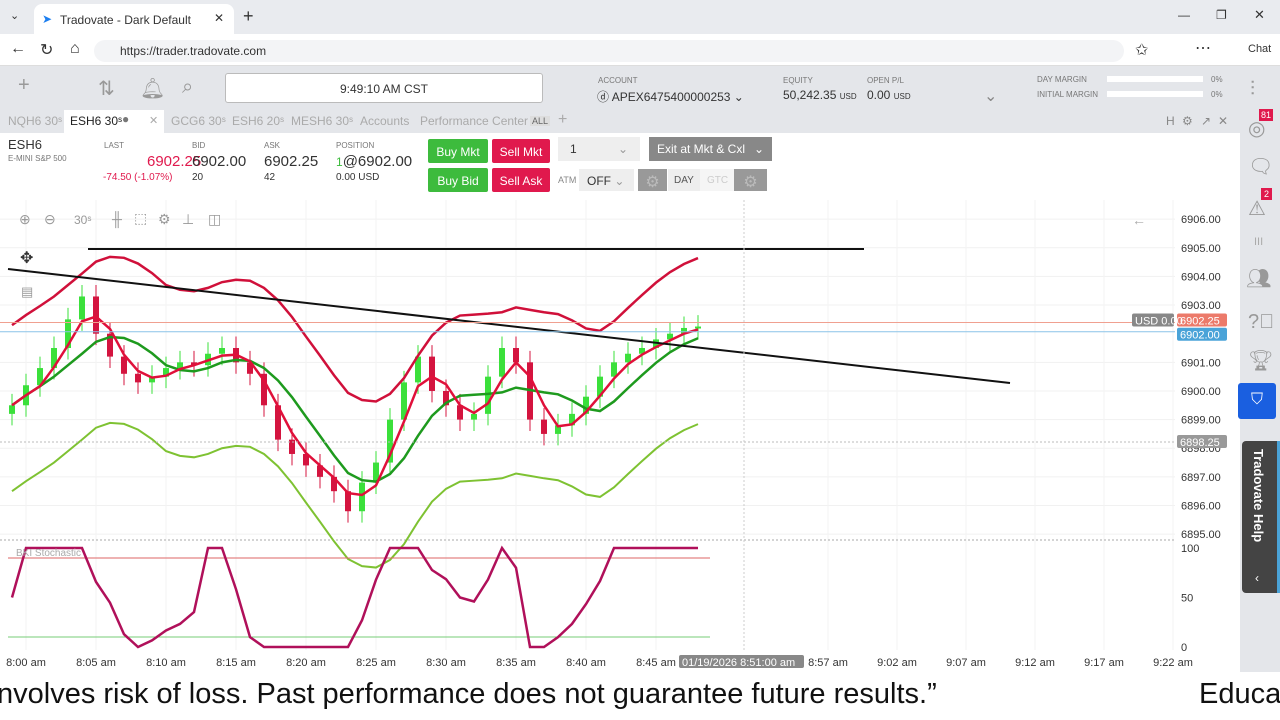 This screenshot has width=1280, height=720. What do you see at coordinates (198, 177) in the screenshot?
I see `bid-size: 20` at bounding box center [198, 177].